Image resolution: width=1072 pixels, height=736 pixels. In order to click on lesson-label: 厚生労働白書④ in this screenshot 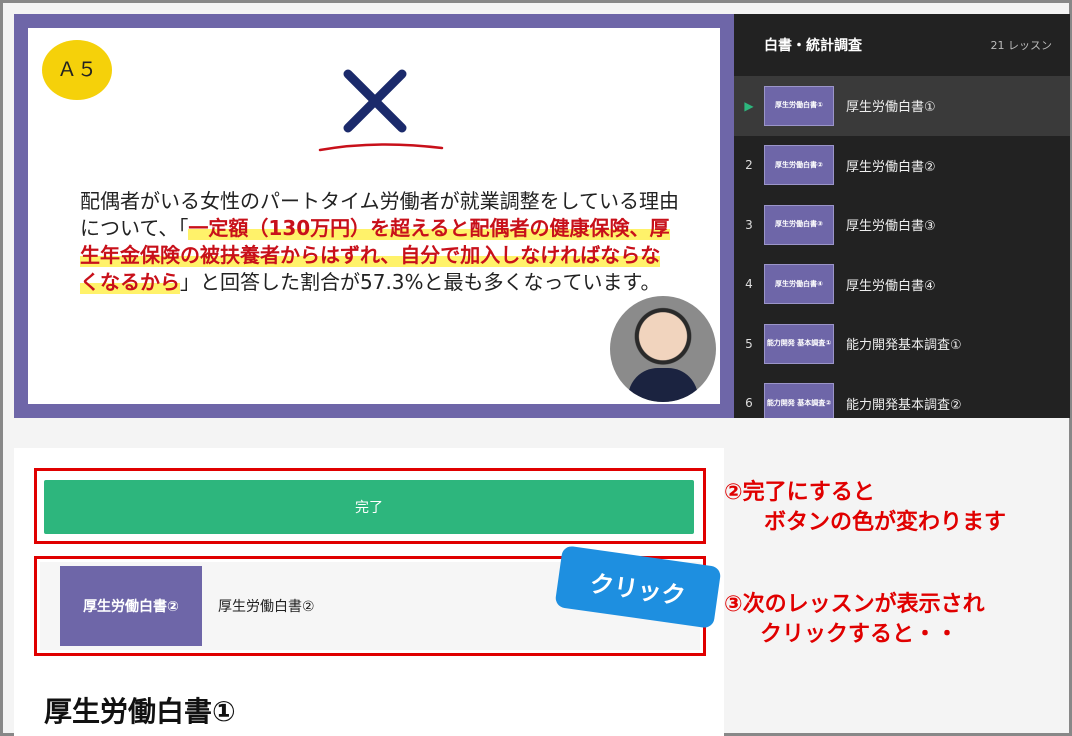, I will do `click(891, 286)`.